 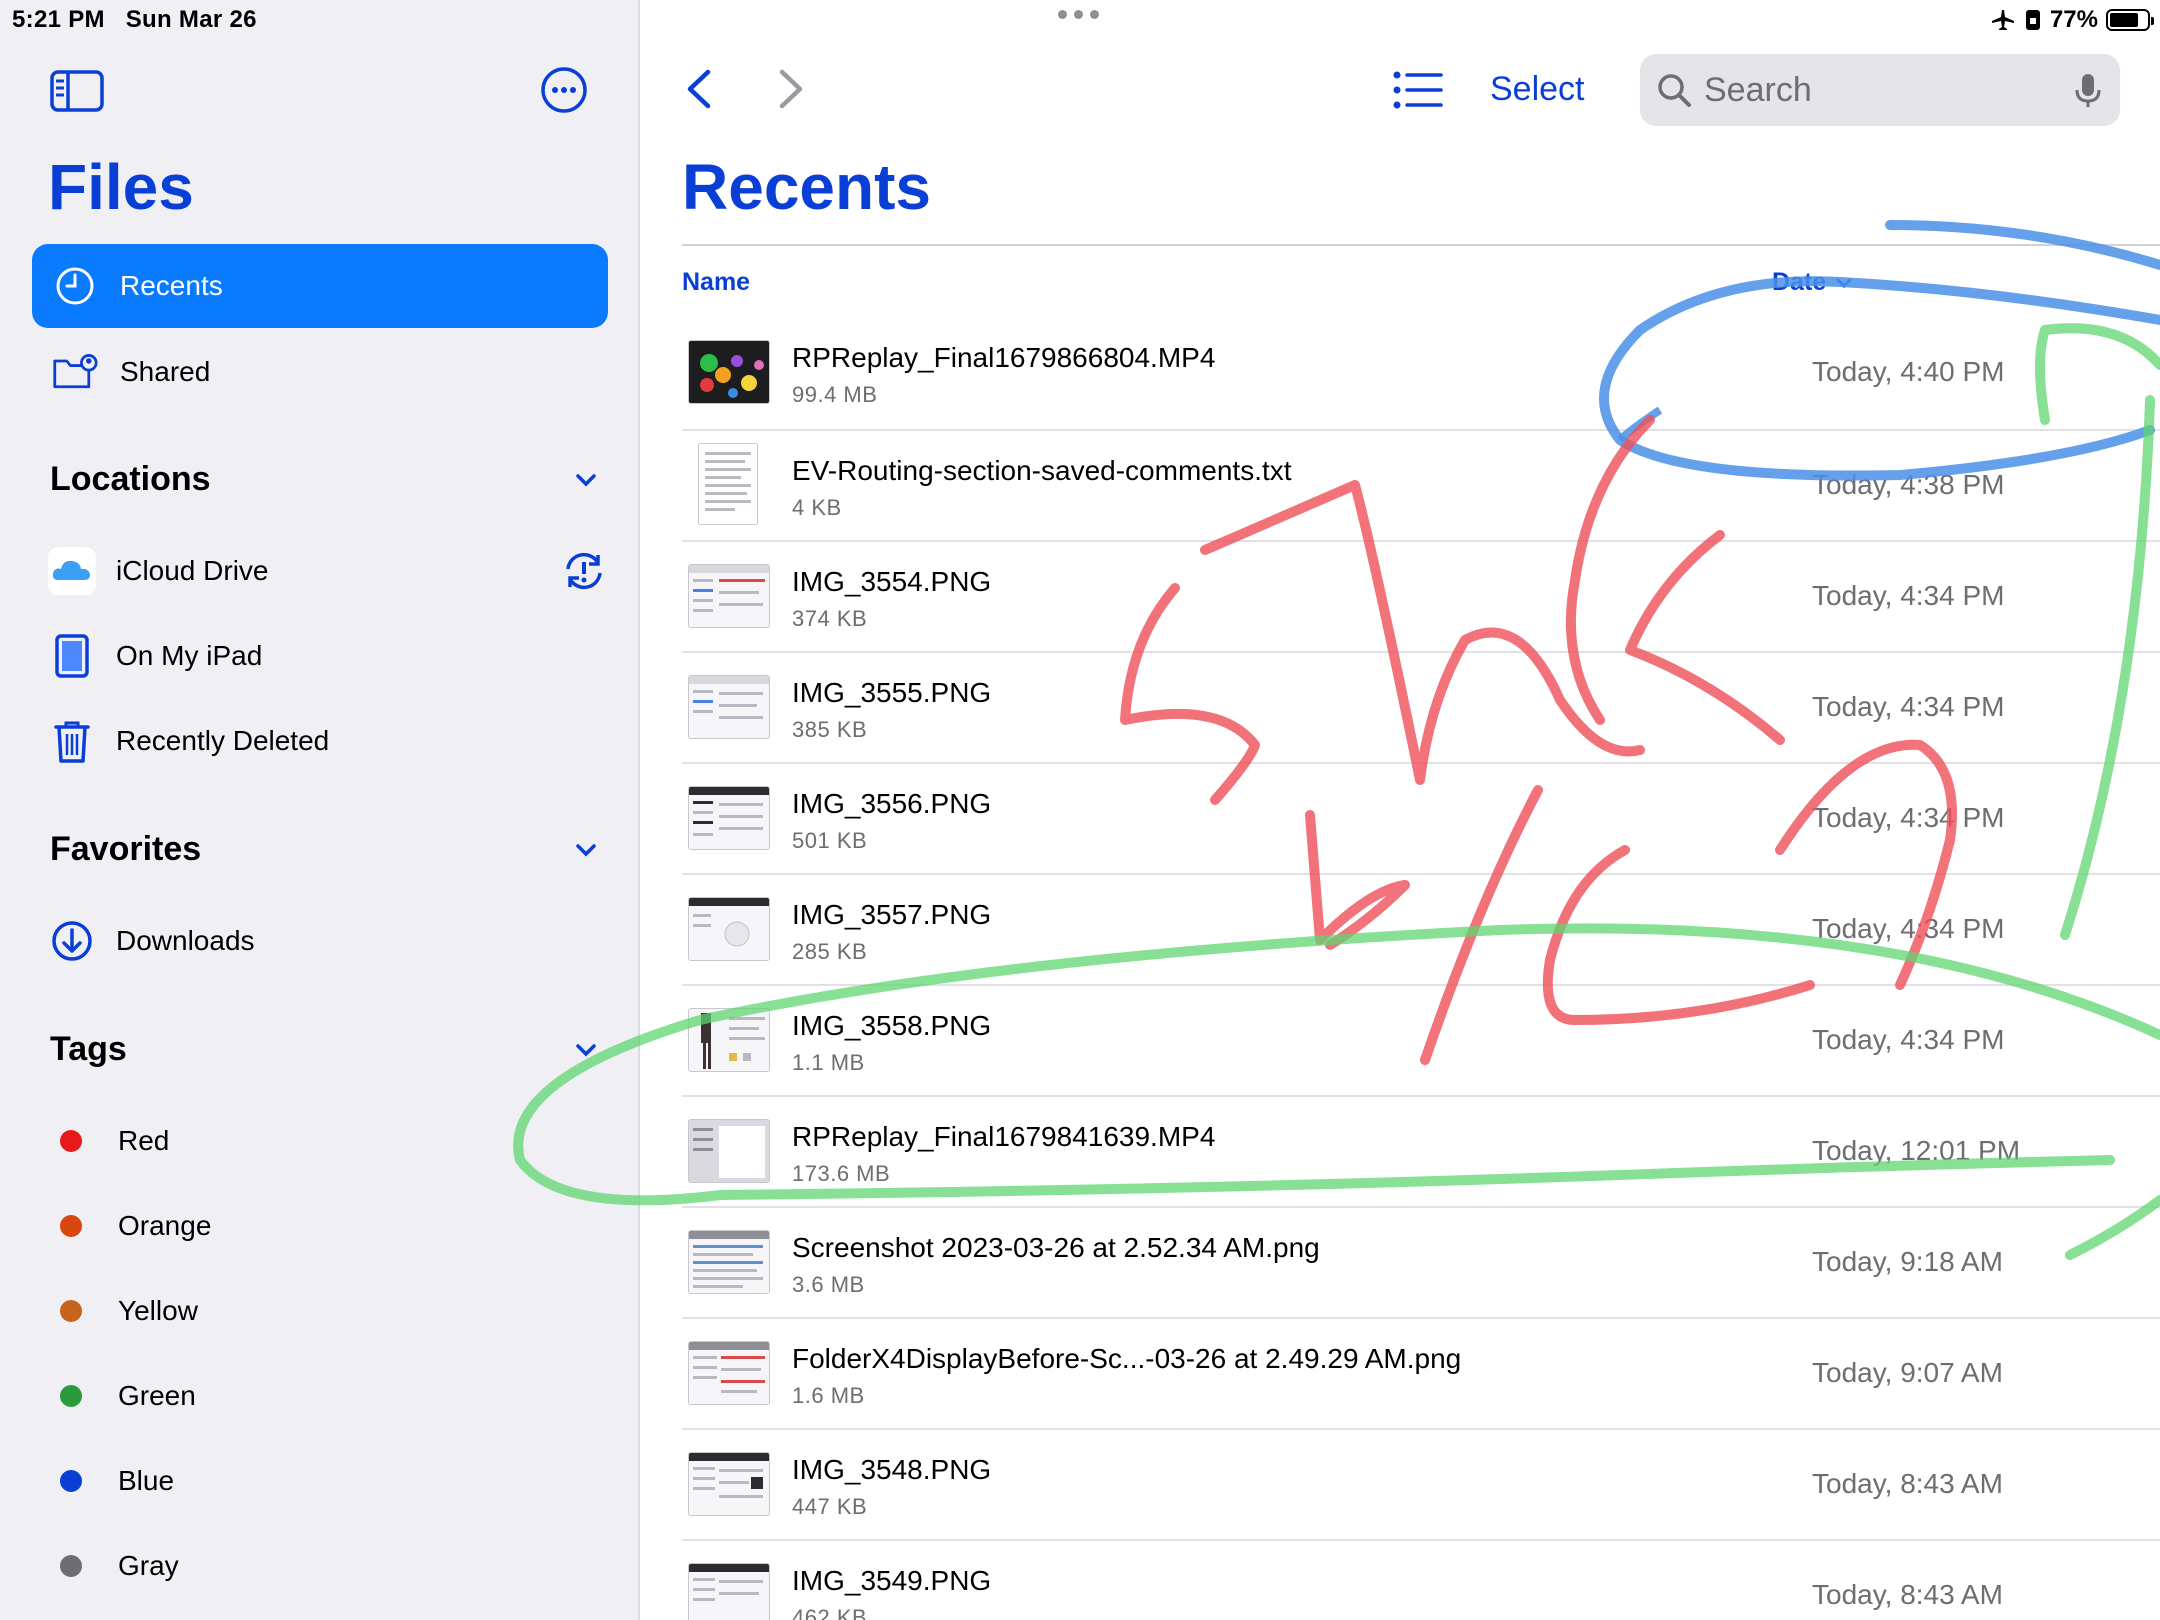 I want to click on file-size: 173.6 MB, so click(x=841, y=1173).